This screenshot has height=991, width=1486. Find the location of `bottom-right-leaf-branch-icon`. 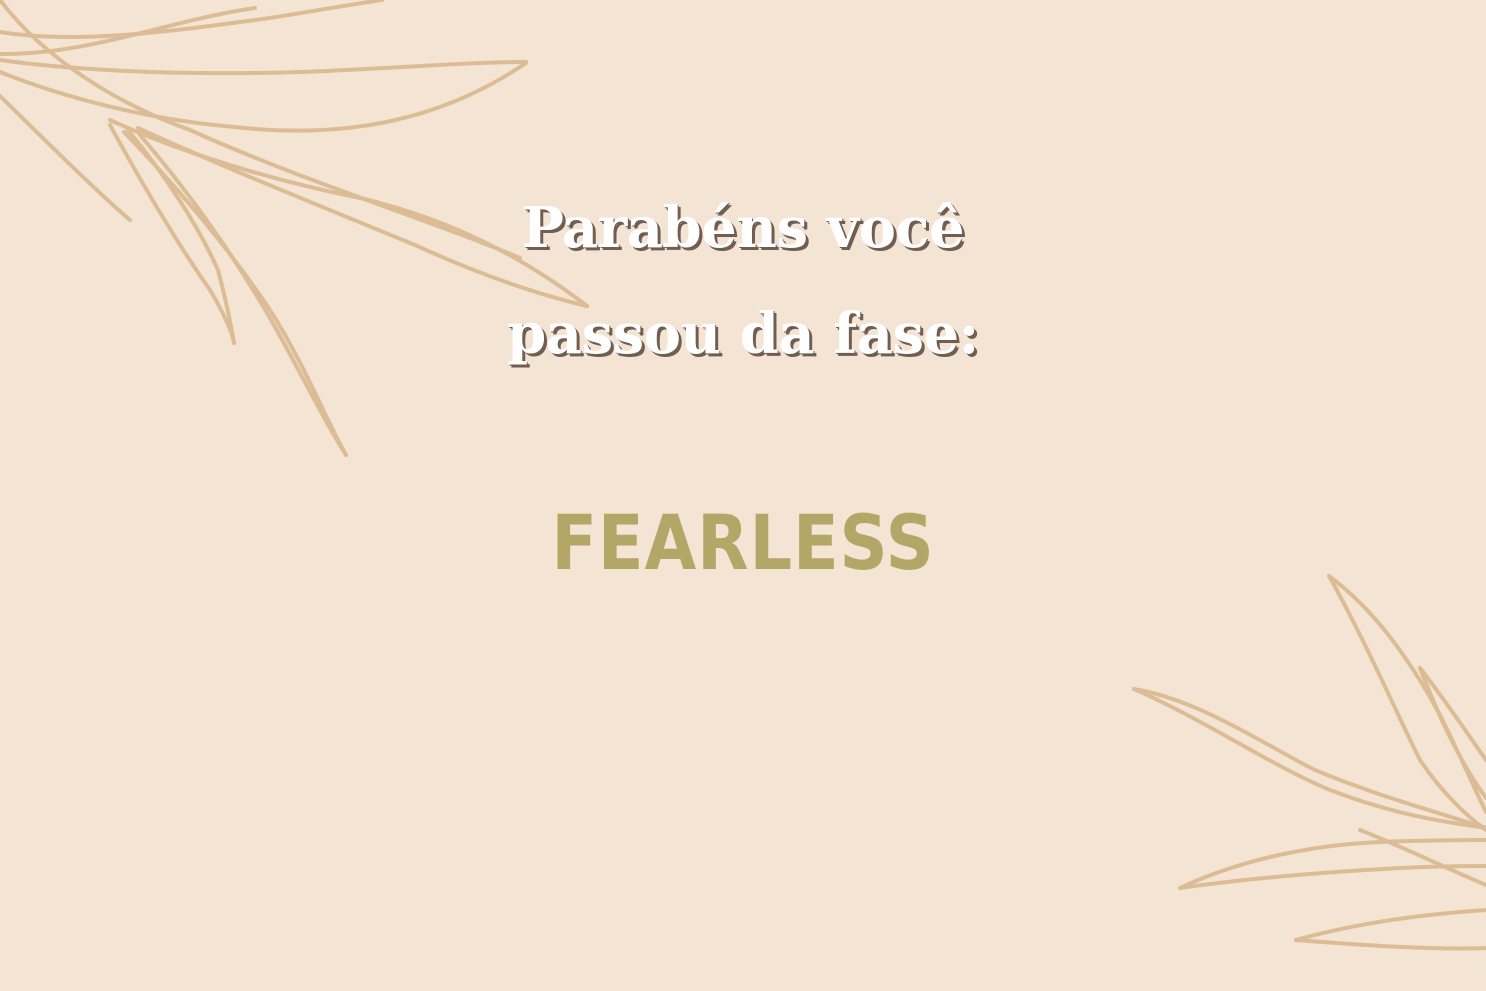

bottom-right-leaf-branch-icon is located at coordinates (1309, 762).